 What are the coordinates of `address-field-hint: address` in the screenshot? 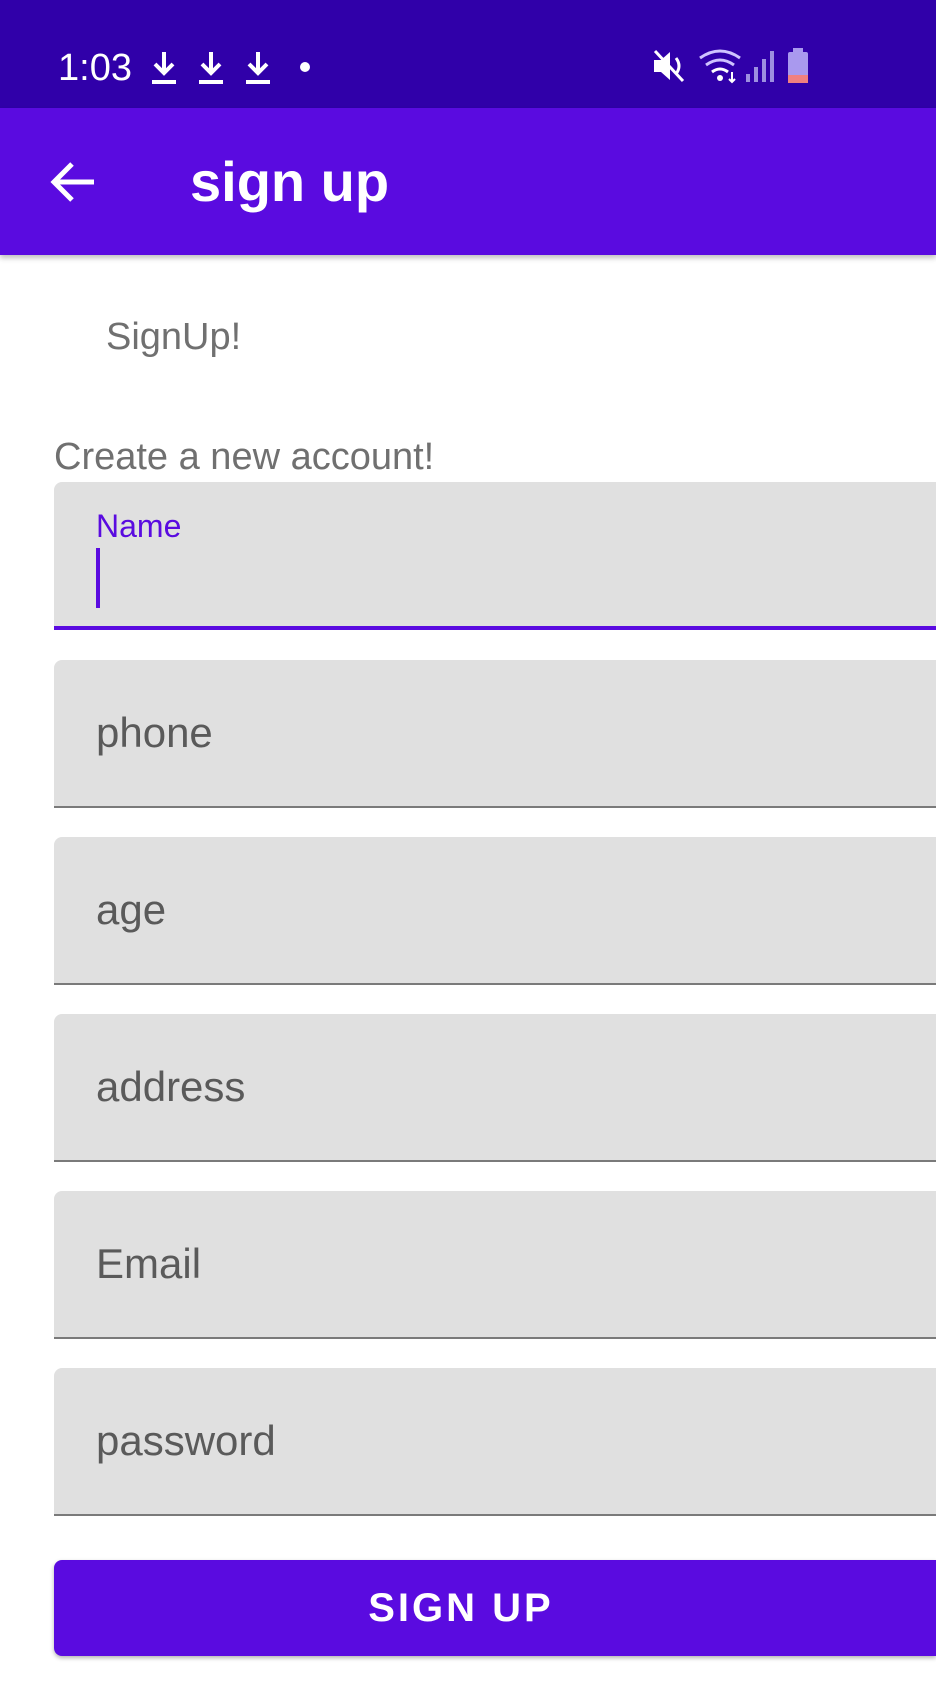 It's located at (171, 1086).